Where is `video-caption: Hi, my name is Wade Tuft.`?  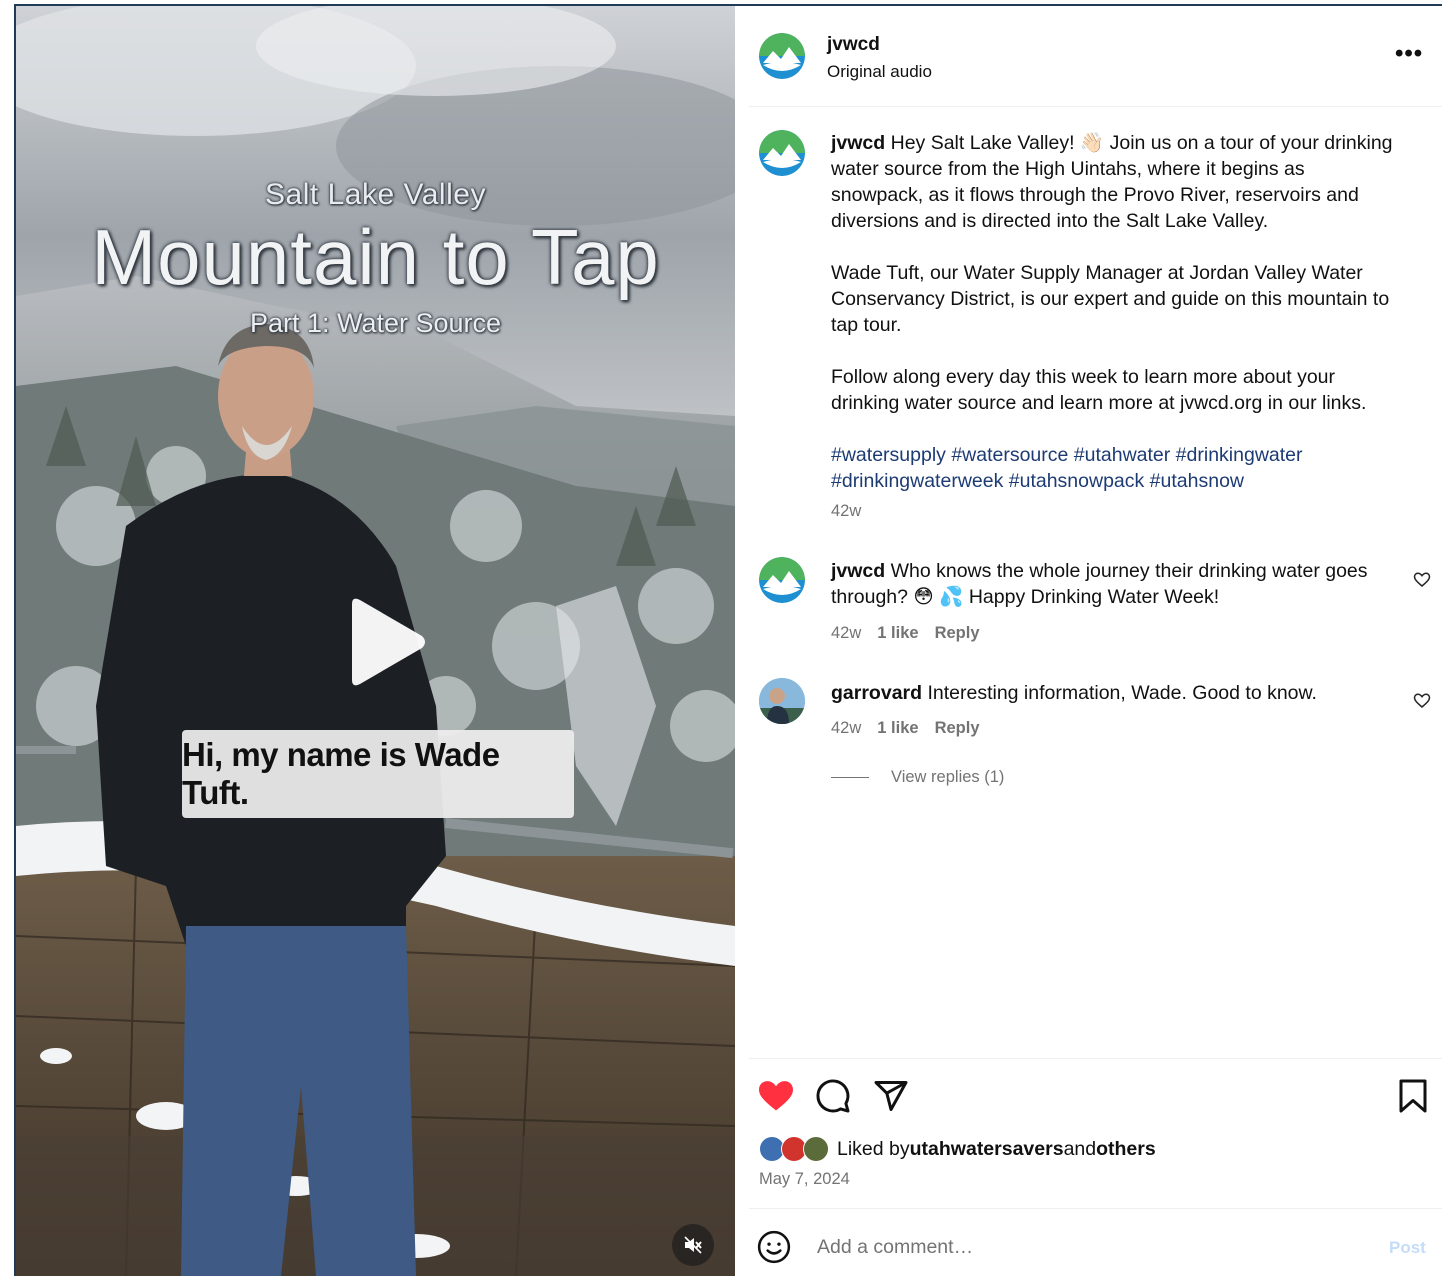
video-caption: Hi, my name is Wade Tuft. is located at coordinates (378, 774).